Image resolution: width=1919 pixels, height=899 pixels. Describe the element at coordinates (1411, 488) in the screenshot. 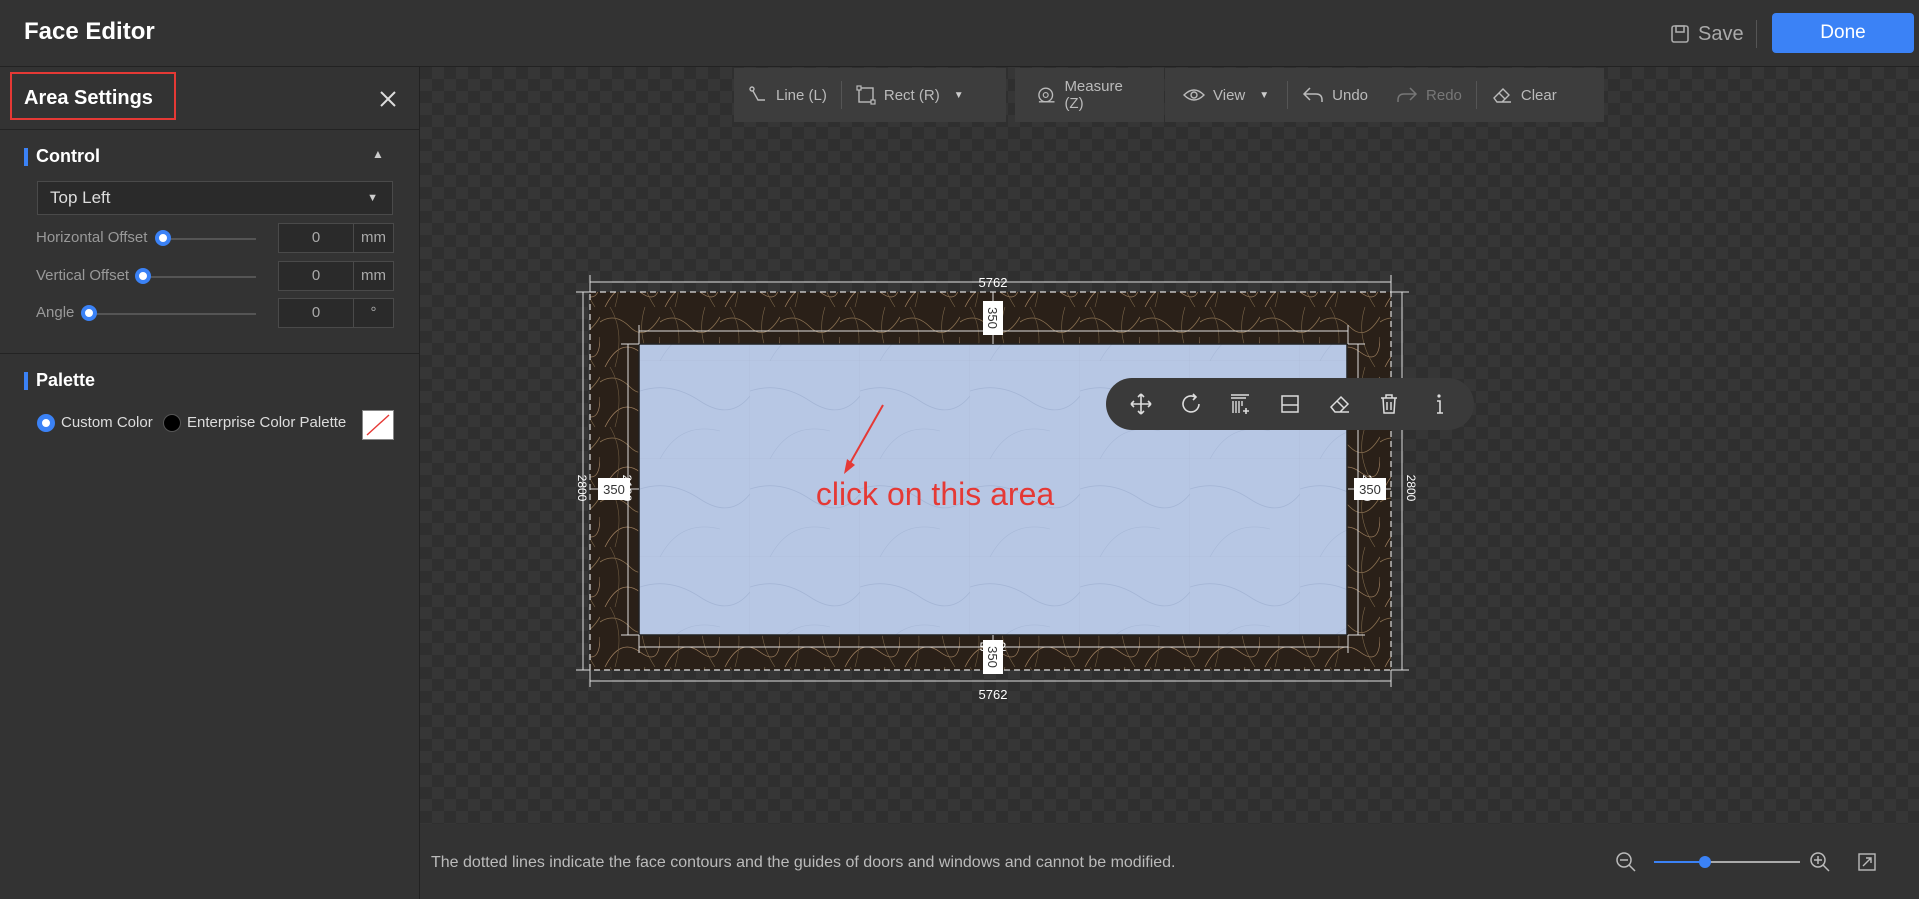

I see `dim-label-right-outer: 2800` at that location.